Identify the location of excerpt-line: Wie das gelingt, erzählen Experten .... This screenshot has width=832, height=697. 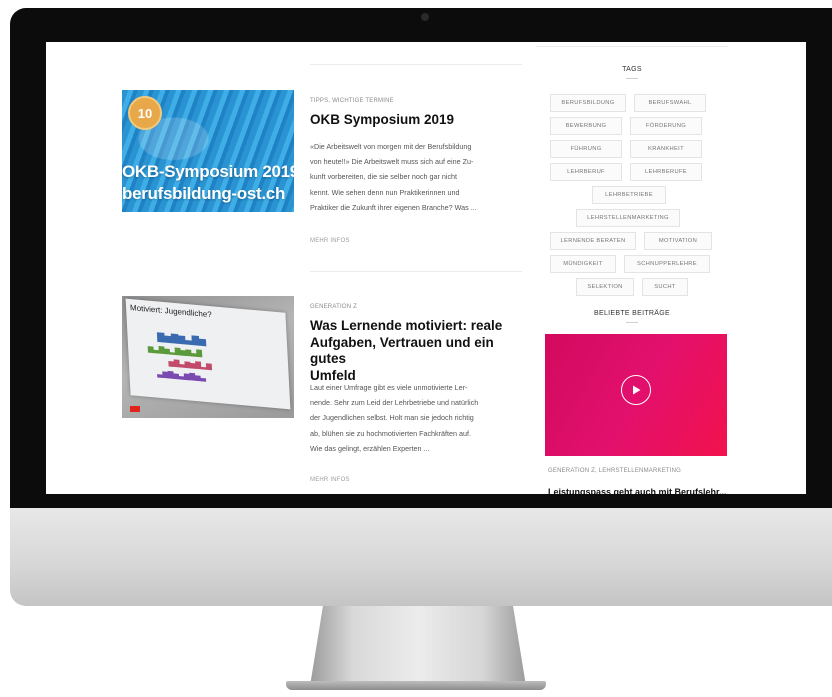
(370, 448).